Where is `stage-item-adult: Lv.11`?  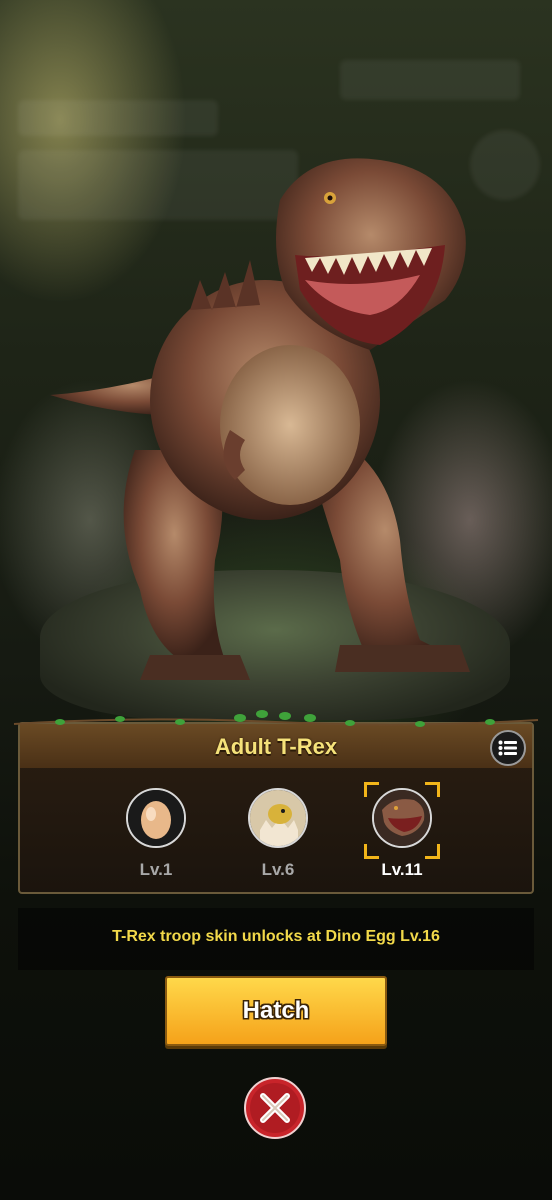
stage-item-adult: Lv.11 is located at coordinates (402, 831).